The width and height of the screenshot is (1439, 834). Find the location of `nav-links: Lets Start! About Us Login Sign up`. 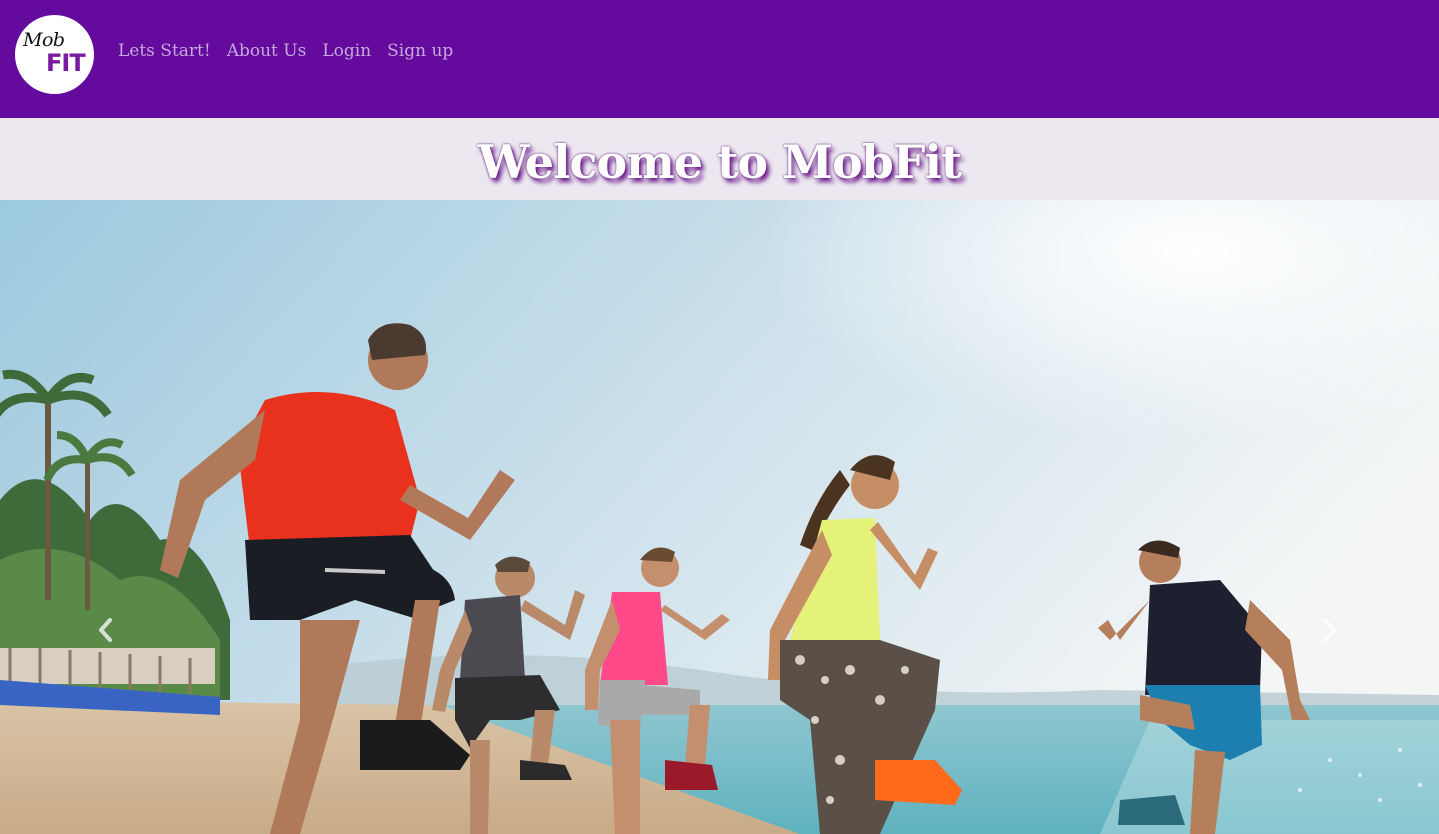

nav-links: Lets Start! About Us Login Sign up is located at coordinates (285, 51).